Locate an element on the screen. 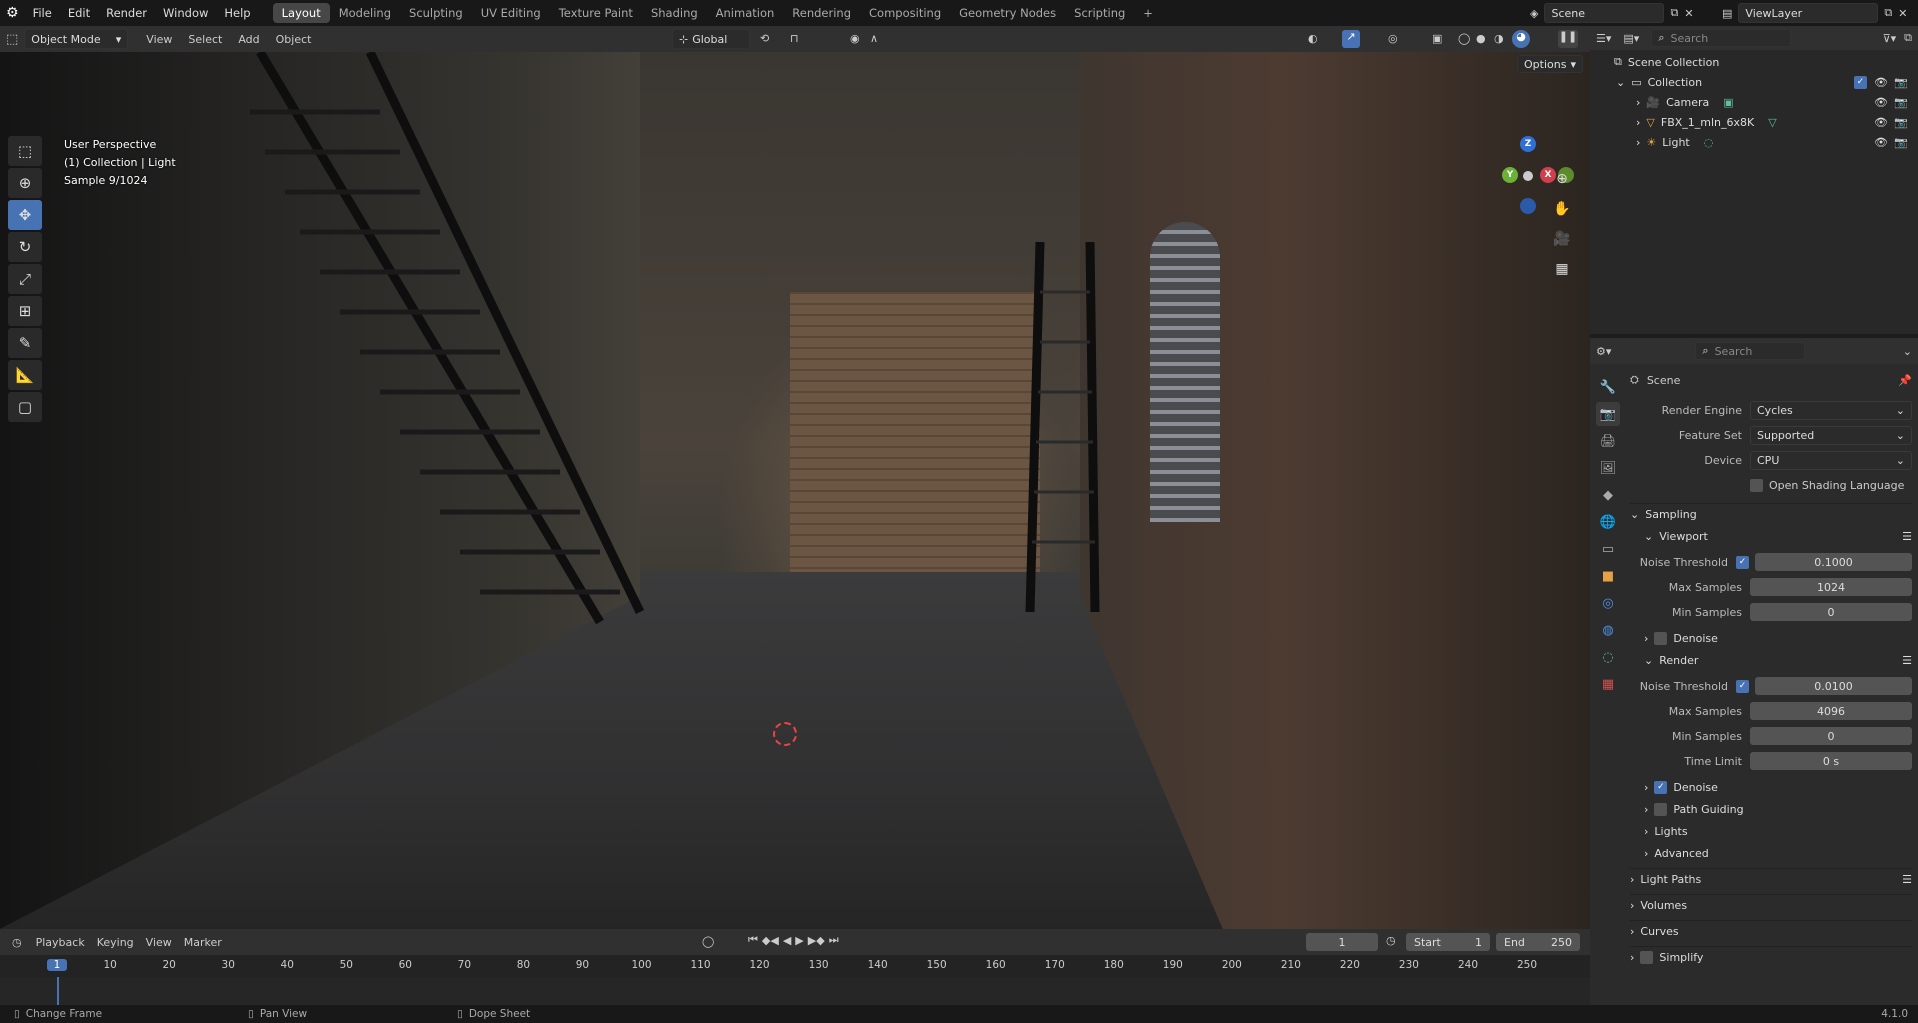  modifiers-tab-icon: ◎ is located at coordinates (1608, 603).